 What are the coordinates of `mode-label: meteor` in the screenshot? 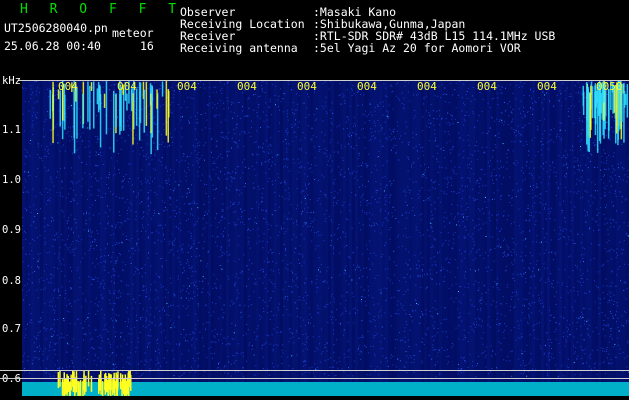 It's located at (133, 33).